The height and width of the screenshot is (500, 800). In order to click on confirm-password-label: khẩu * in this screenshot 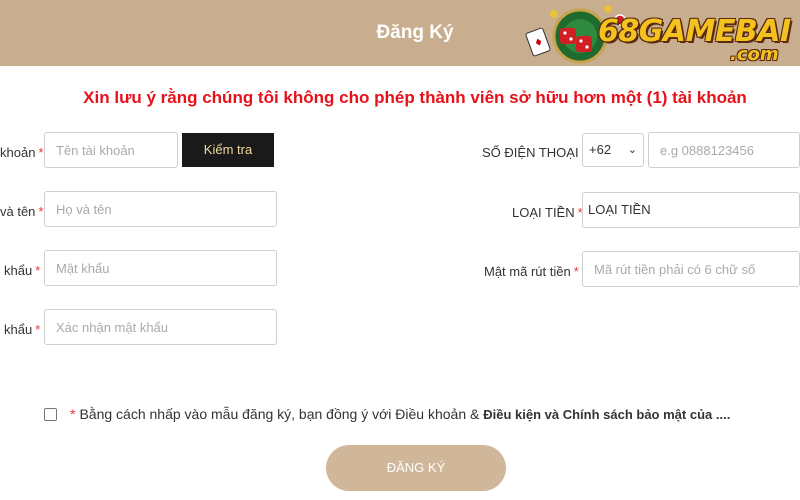, I will do `click(22, 329)`.